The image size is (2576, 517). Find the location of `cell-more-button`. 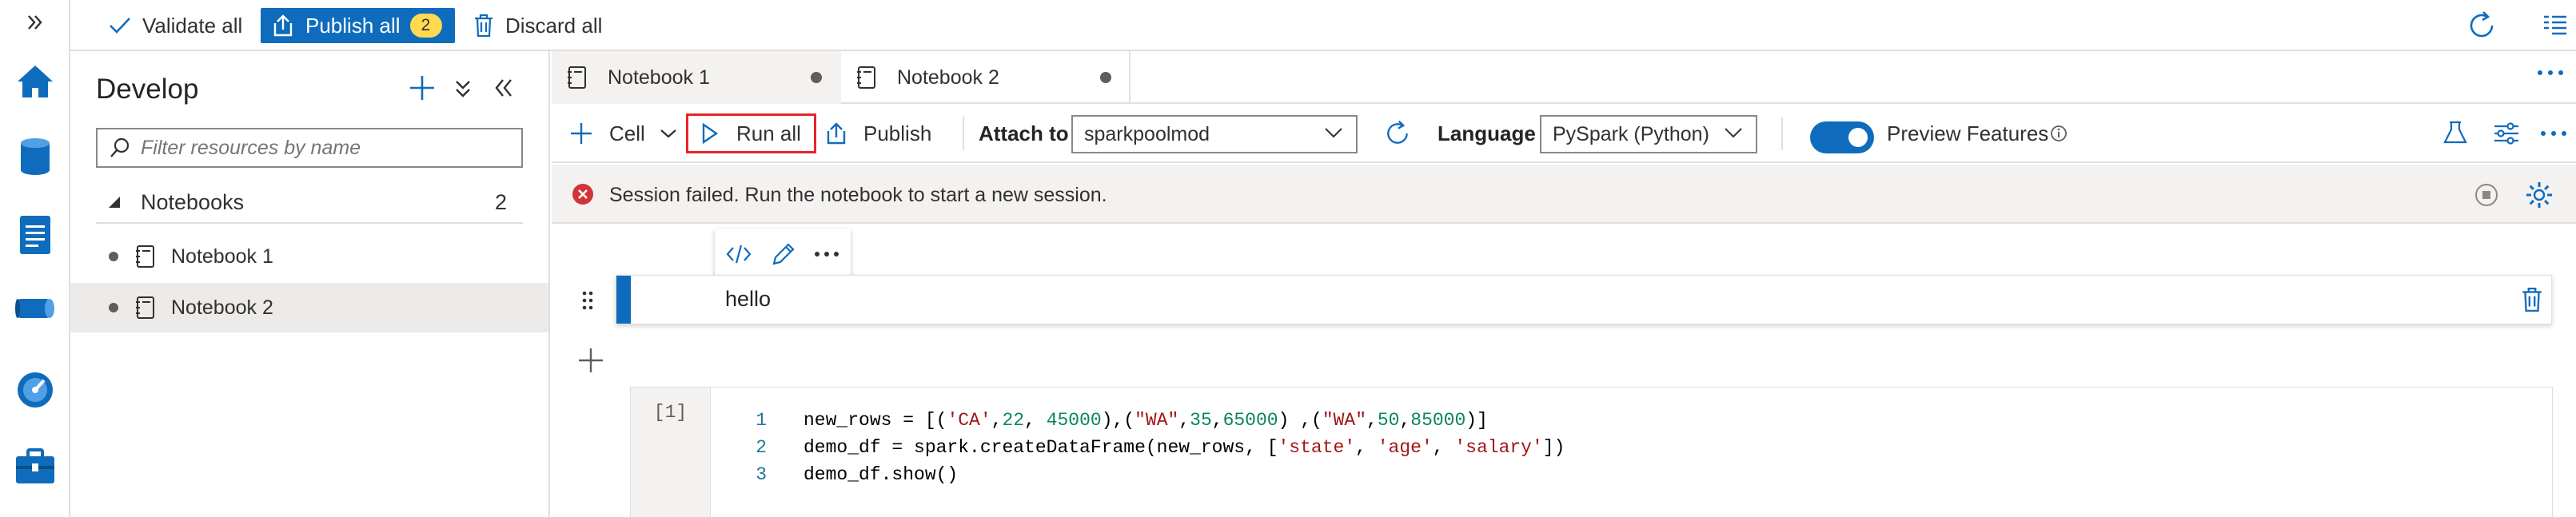

cell-more-button is located at coordinates (827, 254).